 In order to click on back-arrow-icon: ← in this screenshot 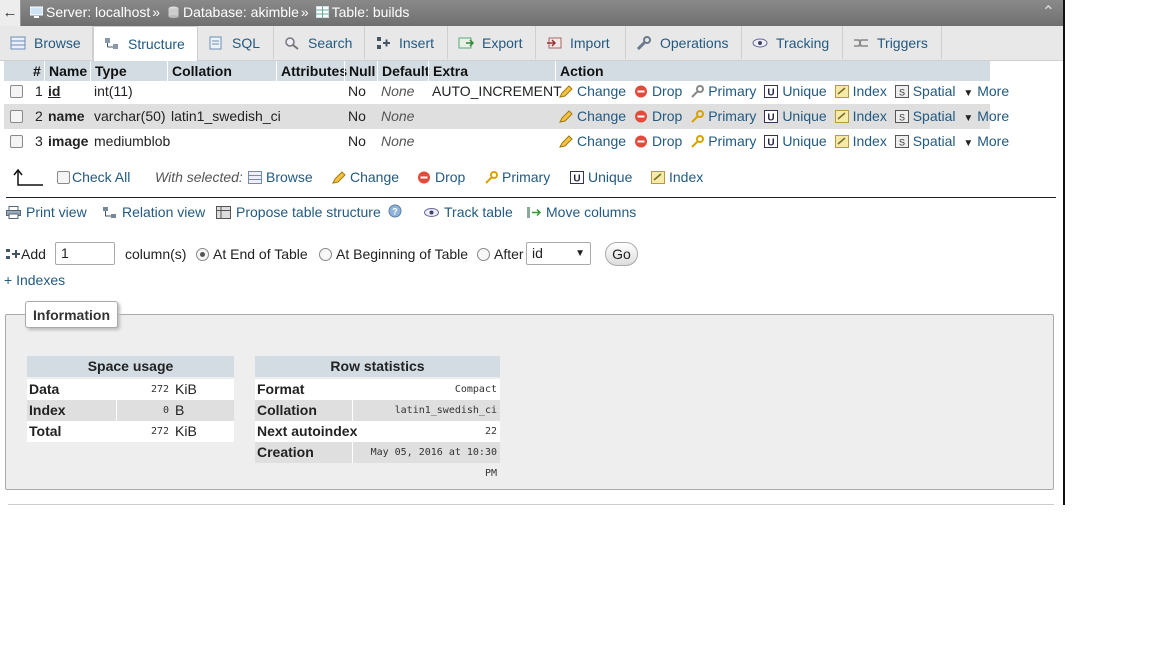, I will do `click(10, 13)`.